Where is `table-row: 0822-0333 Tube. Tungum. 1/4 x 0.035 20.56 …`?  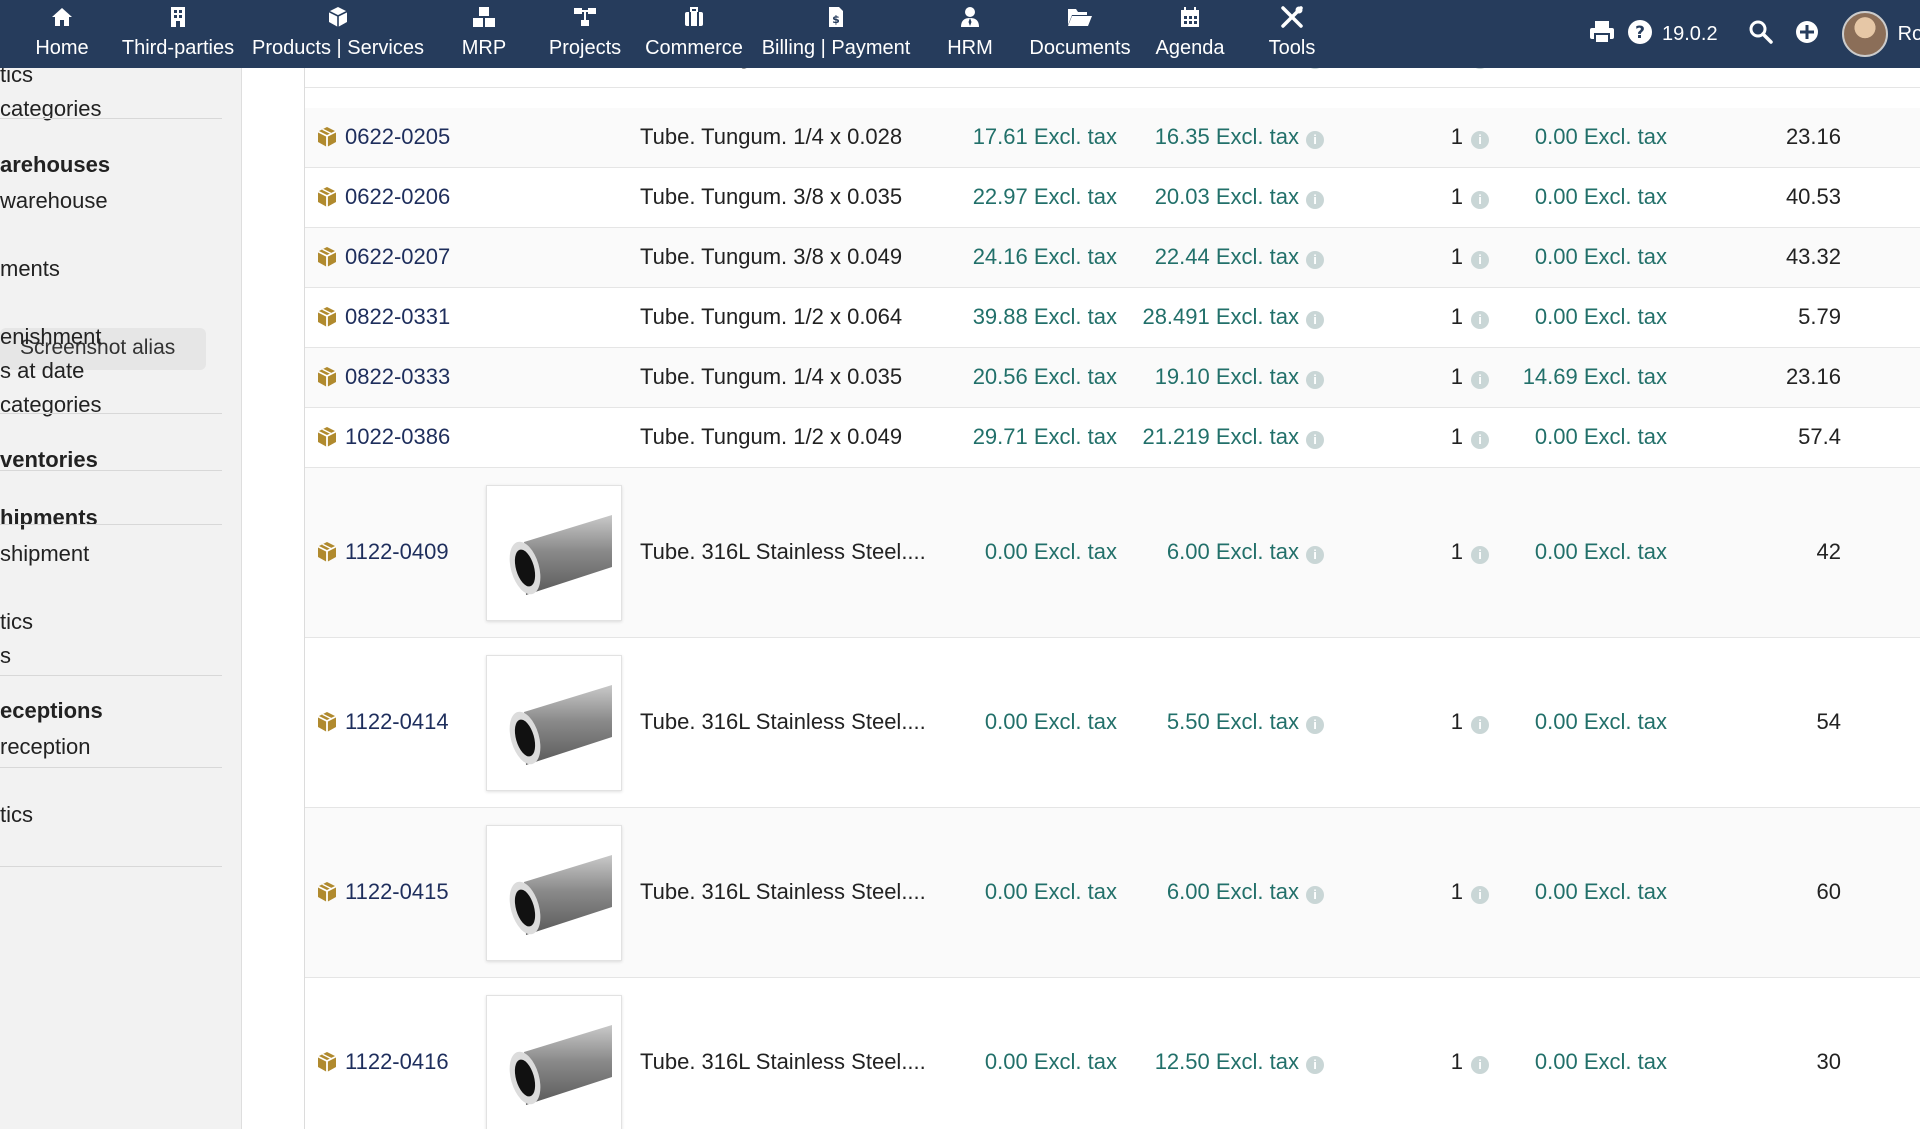 table-row: 0822-0333 Tube. Tungum. 1/4 x 0.035 20.56 … is located at coordinates (1112, 378).